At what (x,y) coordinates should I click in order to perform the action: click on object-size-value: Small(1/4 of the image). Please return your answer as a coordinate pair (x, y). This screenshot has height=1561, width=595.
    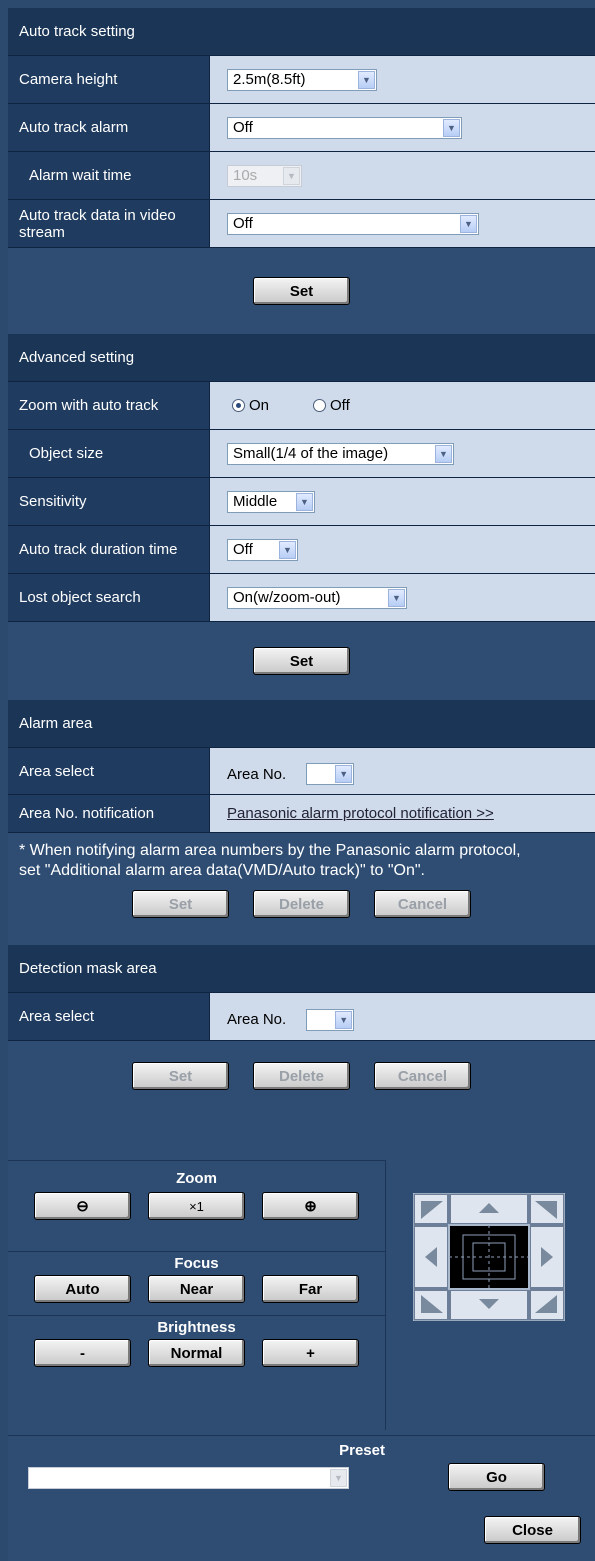
    Looking at the image, I should click on (311, 453).